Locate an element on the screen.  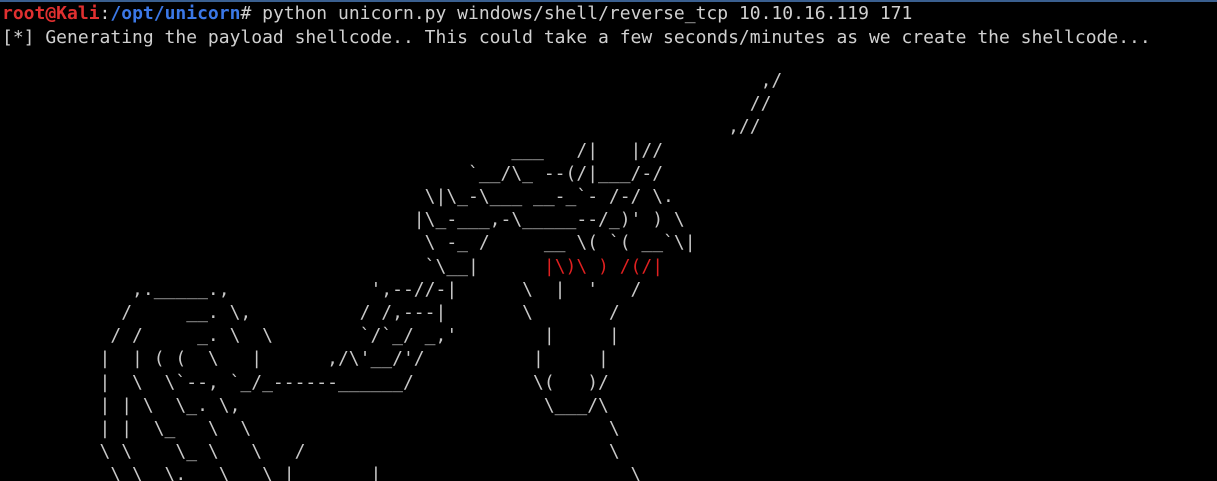
ascii-line: ___ /| |// is located at coordinates (333, 150).